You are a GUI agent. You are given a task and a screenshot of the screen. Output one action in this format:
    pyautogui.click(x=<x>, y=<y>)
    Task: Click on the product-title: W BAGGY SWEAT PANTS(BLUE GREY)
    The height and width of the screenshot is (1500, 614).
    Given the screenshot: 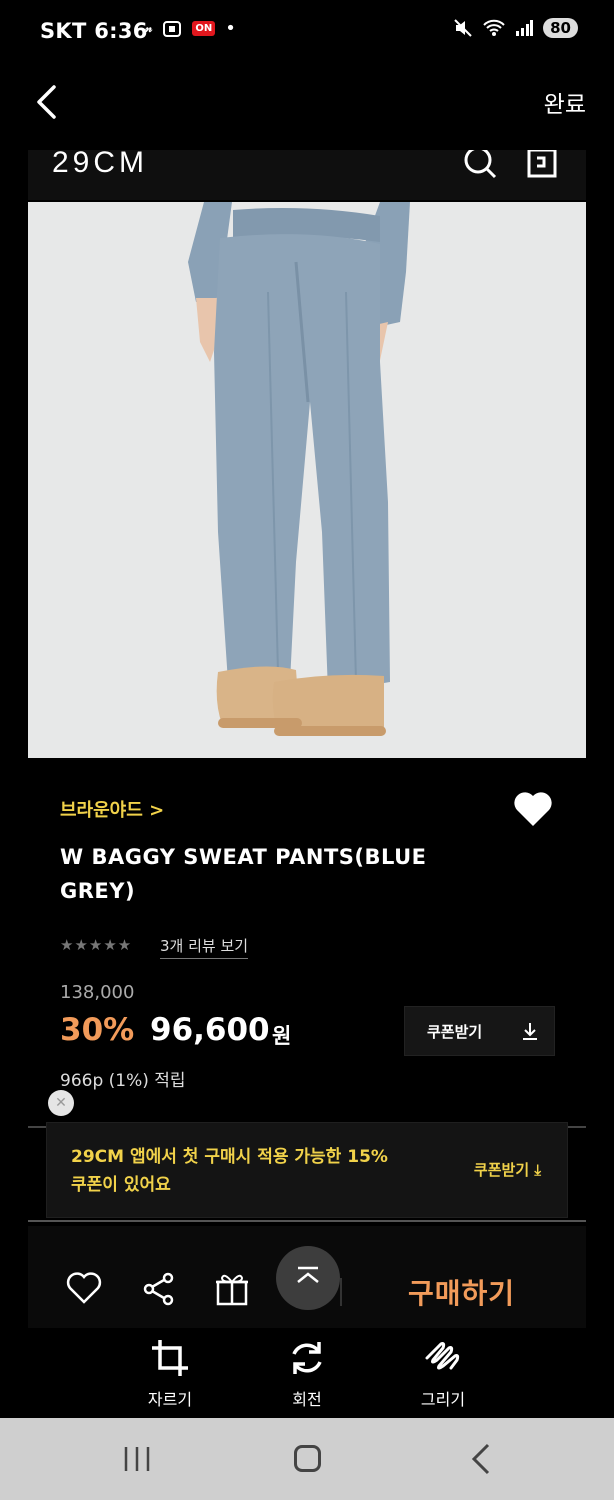 What is the action you would take?
    pyautogui.click(x=243, y=874)
    